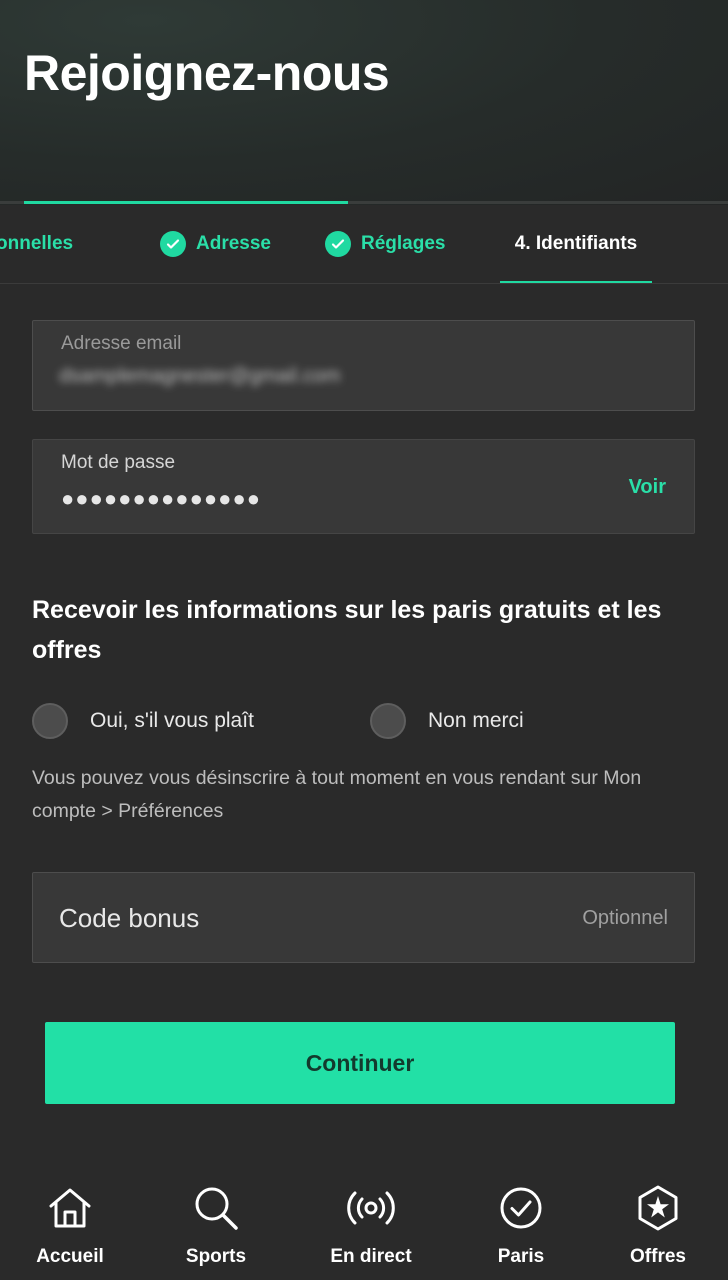 This screenshot has width=728, height=1280. Describe the element at coordinates (233, 243) in the screenshot. I see `step-label: Adresse` at that location.